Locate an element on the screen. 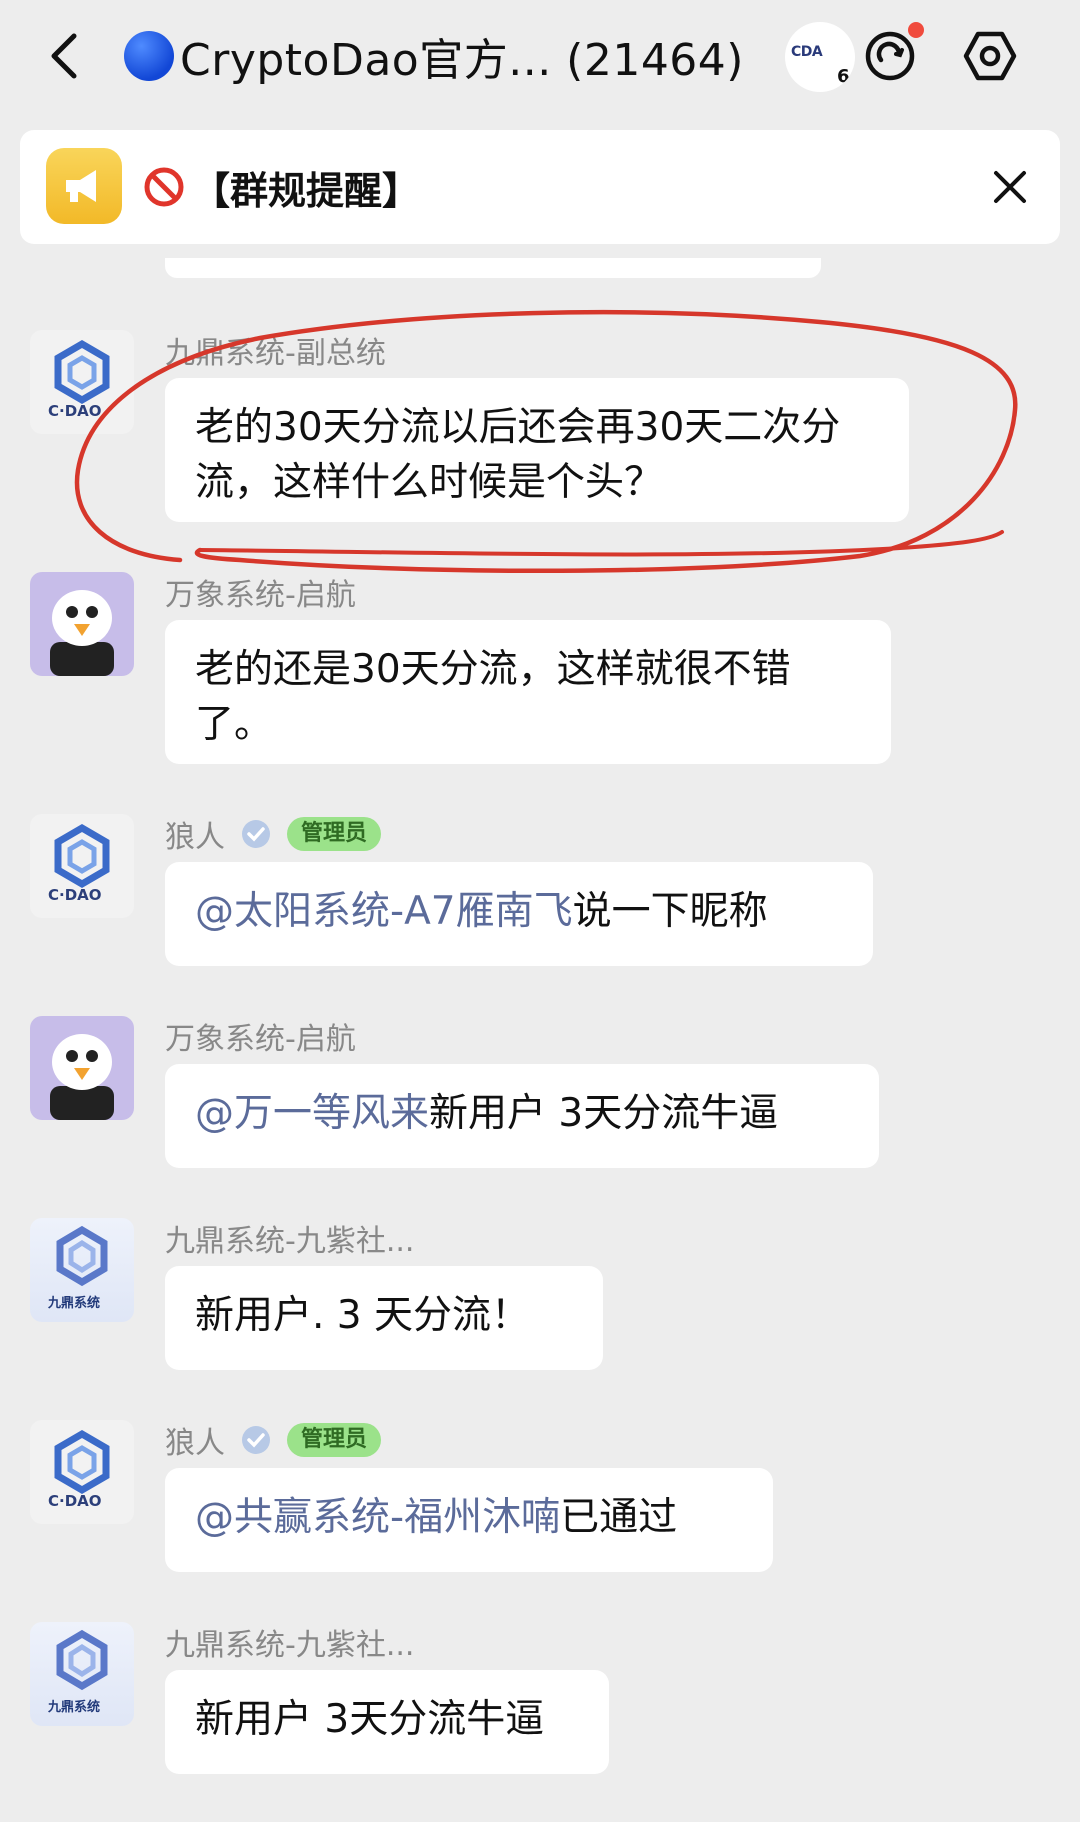 Image resolution: width=1080 pixels, height=1822 pixels. message-bubble: 新用户. 3 天分流！ is located at coordinates (384, 1318).